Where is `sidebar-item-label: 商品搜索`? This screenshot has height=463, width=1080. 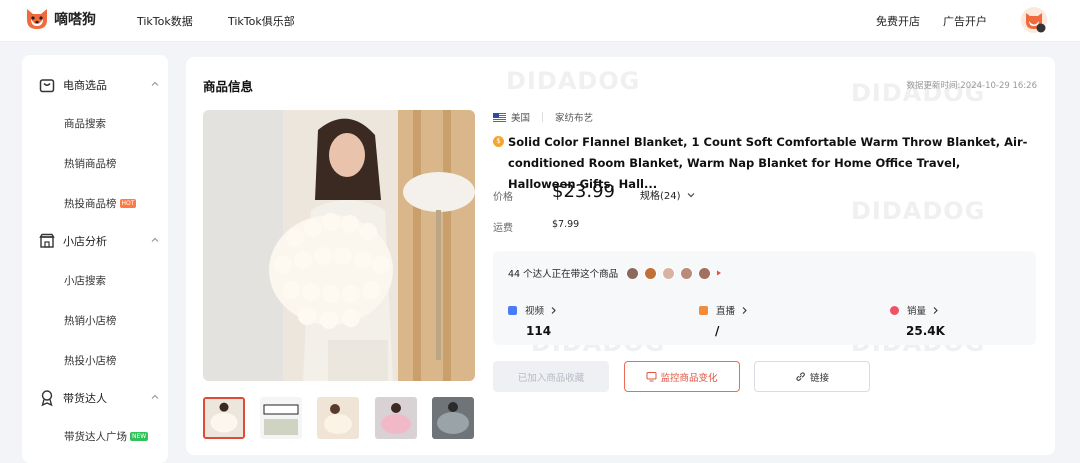
sidebar-item-label: 商品搜索 is located at coordinates (85, 124).